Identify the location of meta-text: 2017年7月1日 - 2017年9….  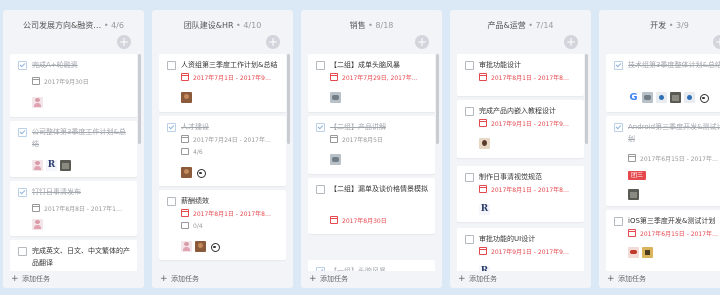
(232, 78).